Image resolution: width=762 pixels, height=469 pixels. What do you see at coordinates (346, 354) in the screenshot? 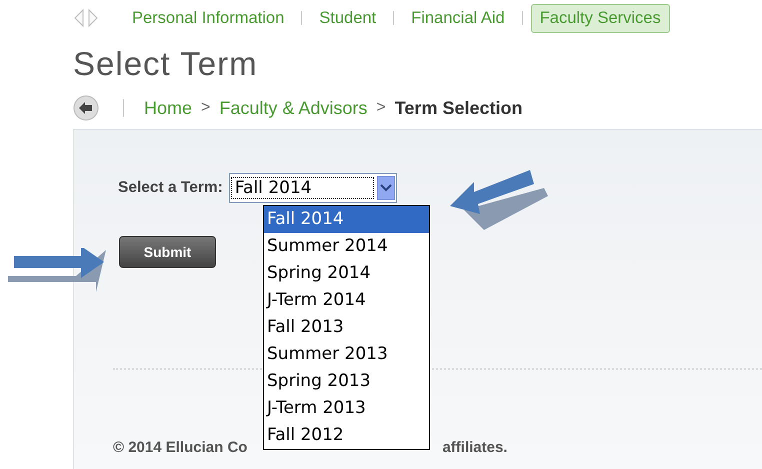
I see `dropdown-option: Summer 2013` at bounding box center [346, 354].